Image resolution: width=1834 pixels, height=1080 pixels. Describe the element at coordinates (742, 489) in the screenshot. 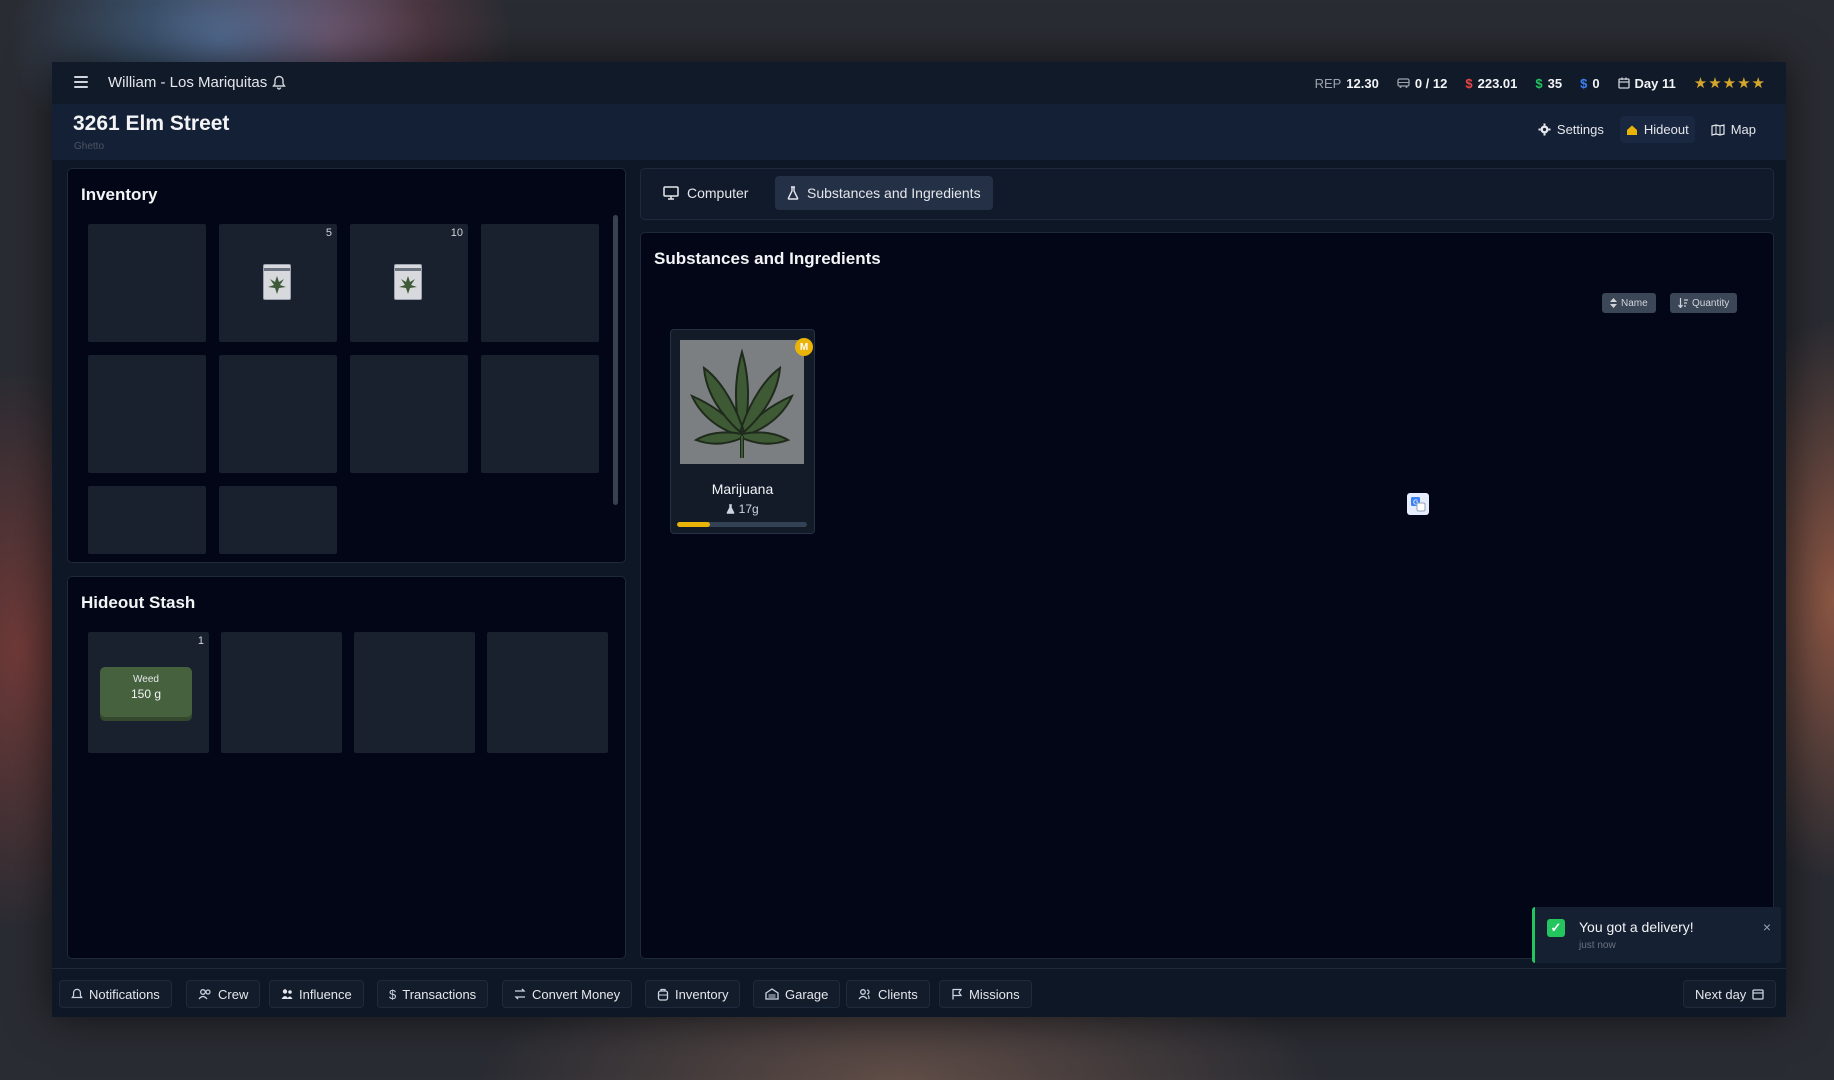

I see `substance-name: Marijuana` at that location.